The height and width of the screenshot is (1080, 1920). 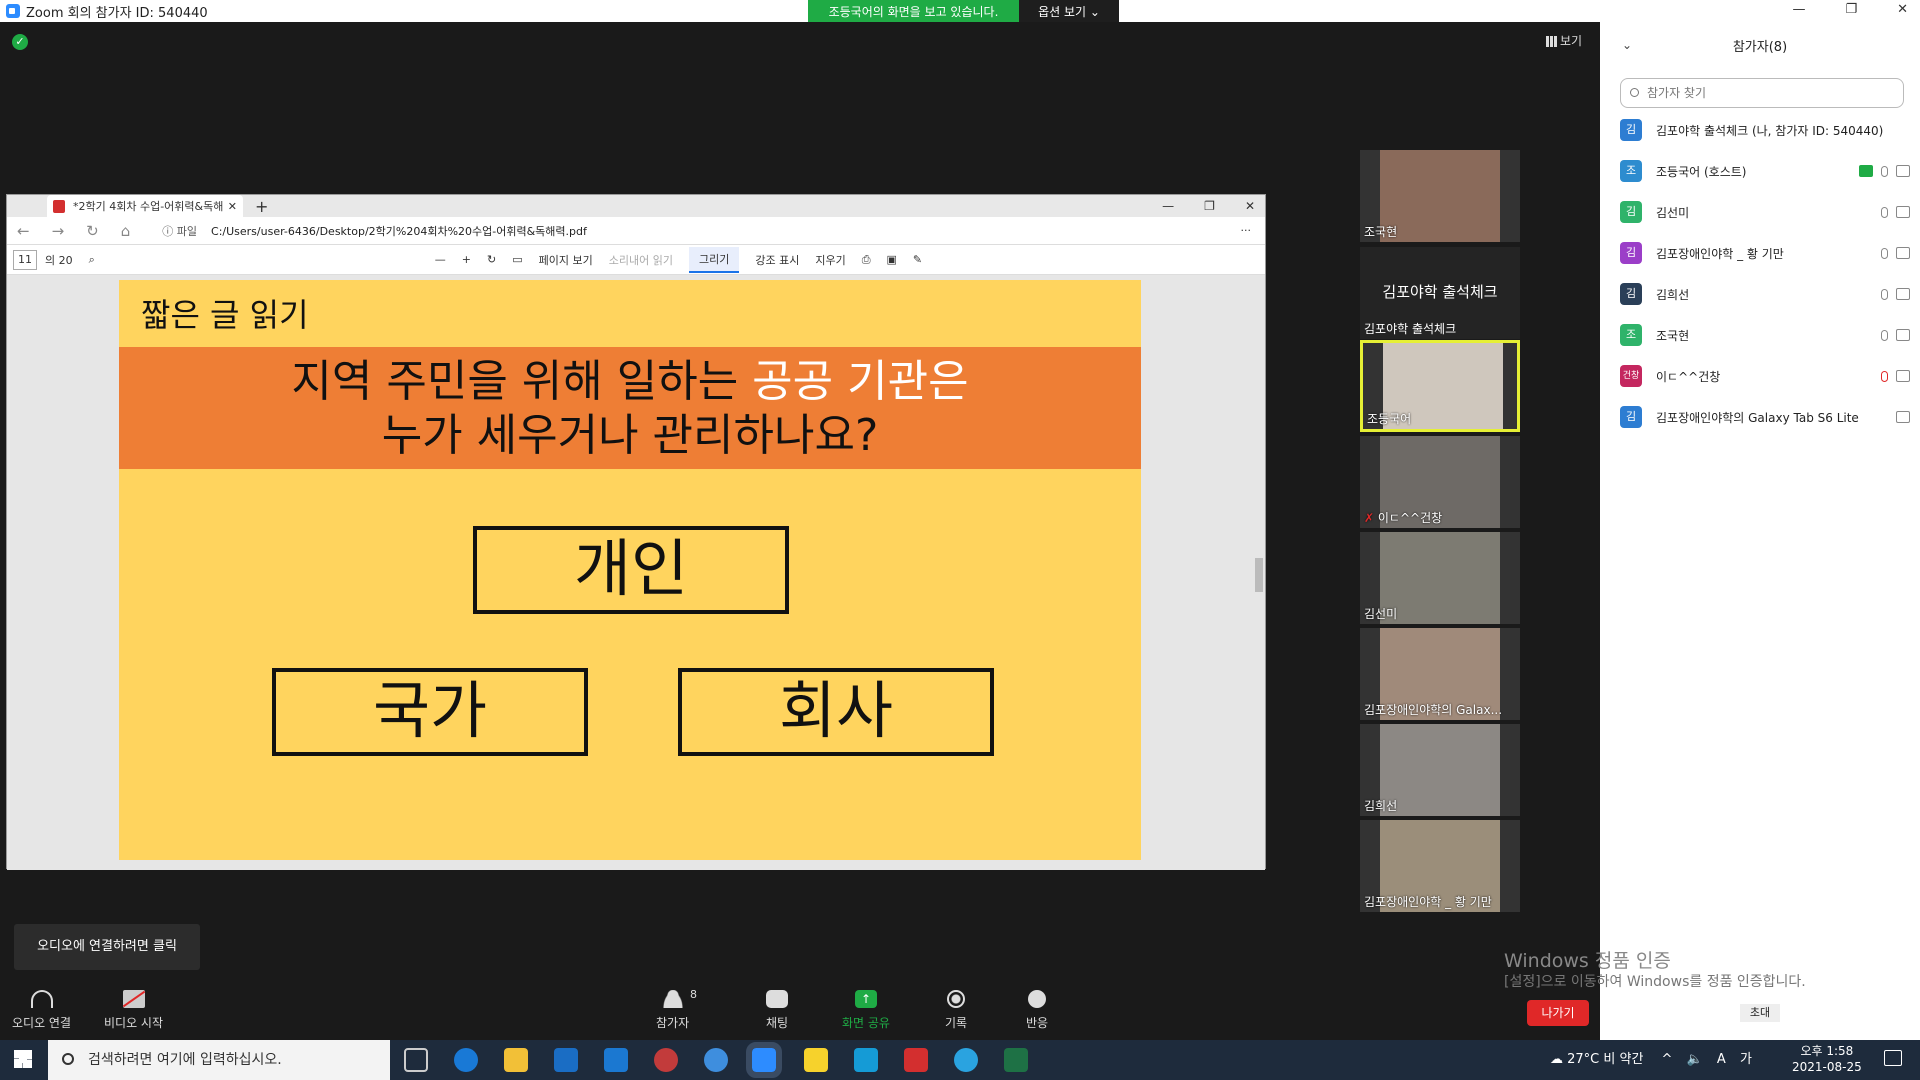 What do you see at coordinates (916, 1060) in the screenshot?
I see `acrobat-icon` at bounding box center [916, 1060].